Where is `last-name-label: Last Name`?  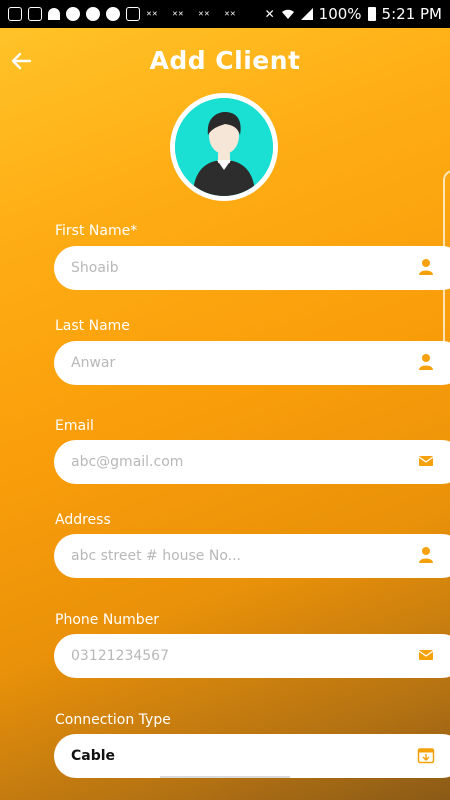
last-name-label: Last Name is located at coordinates (92, 326).